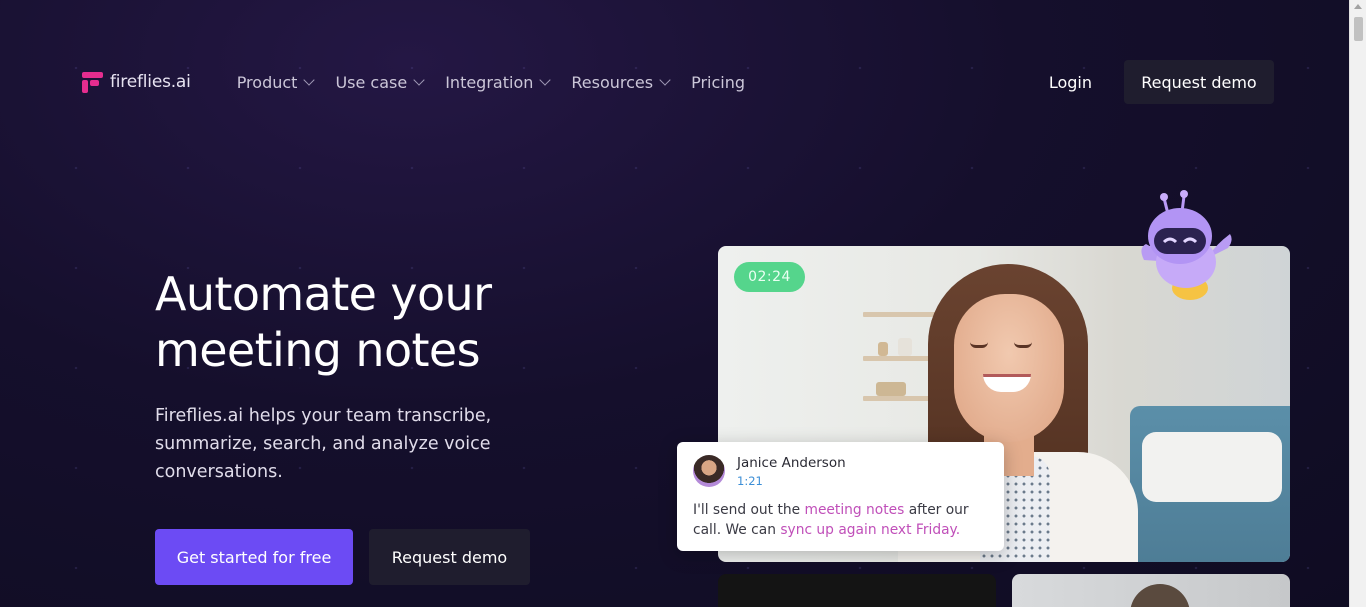  What do you see at coordinates (1070, 82) in the screenshot?
I see `login-link: Login` at bounding box center [1070, 82].